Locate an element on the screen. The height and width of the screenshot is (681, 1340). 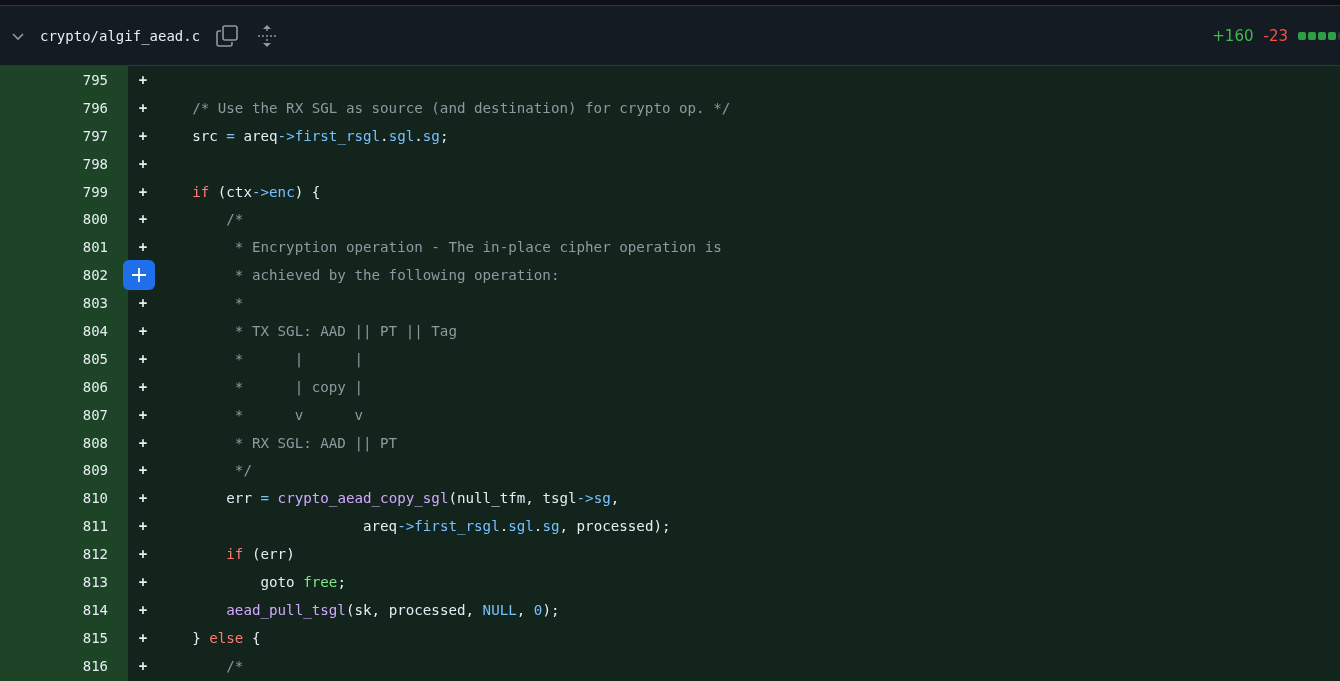
code-line: goto free; is located at coordinates (302, 581).